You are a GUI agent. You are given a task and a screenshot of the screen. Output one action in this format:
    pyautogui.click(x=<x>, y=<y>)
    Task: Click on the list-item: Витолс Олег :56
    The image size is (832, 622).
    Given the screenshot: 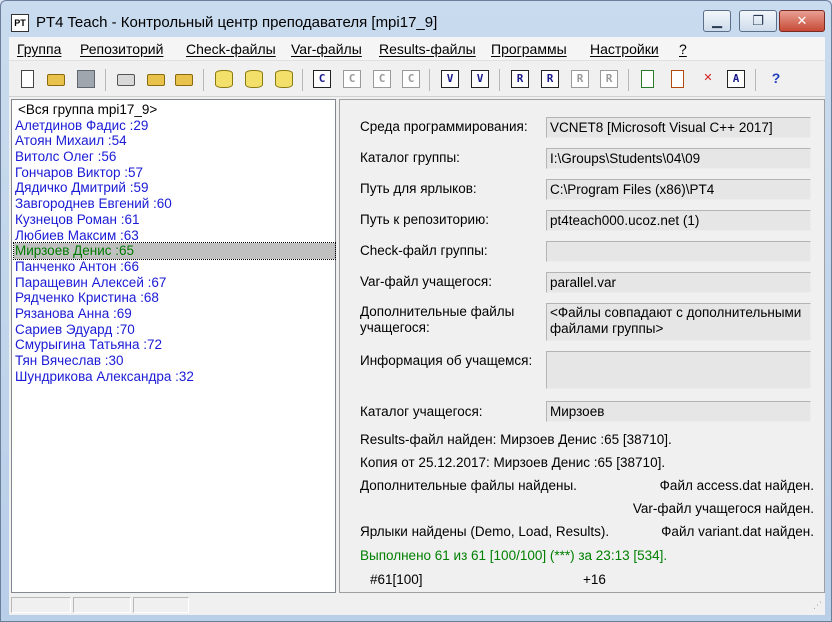 What is the action you would take?
    pyautogui.click(x=174, y=157)
    